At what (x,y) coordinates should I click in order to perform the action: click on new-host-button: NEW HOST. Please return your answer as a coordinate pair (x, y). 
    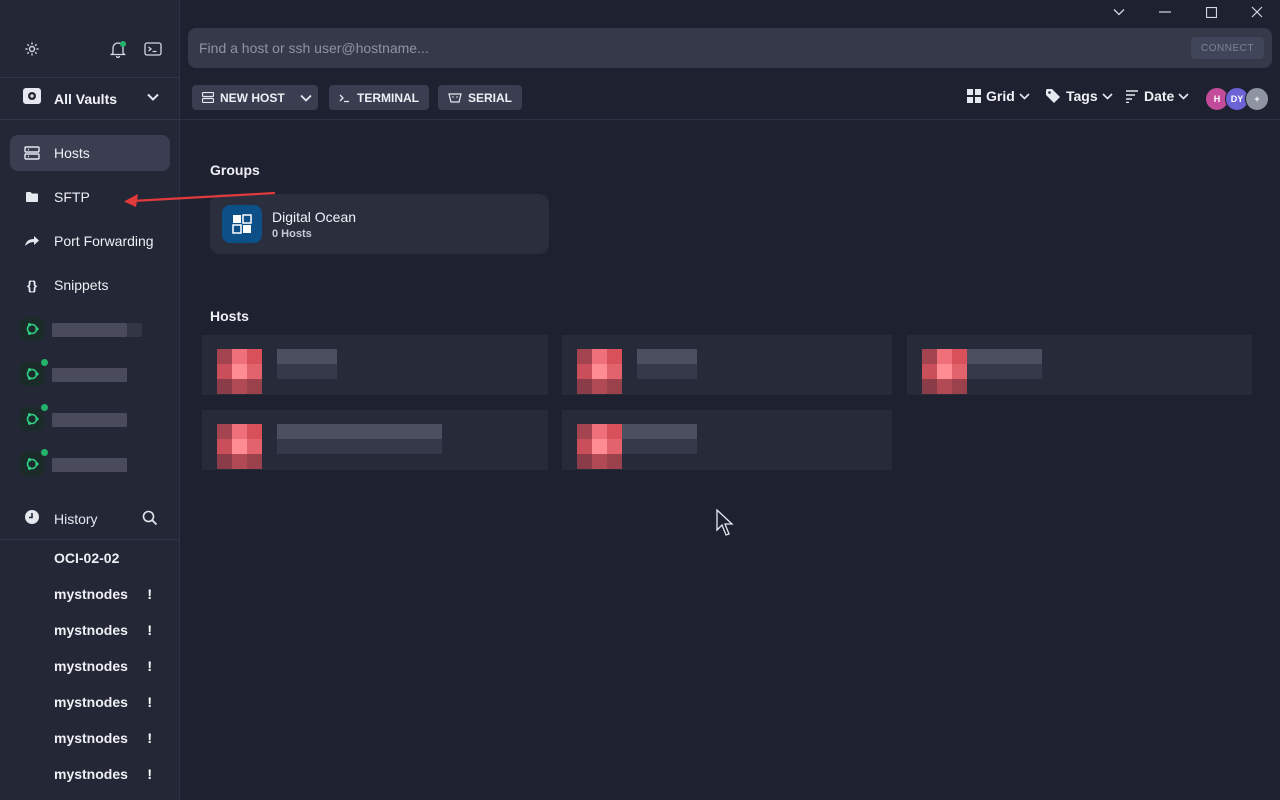
    Looking at the image, I should click on (243, 97).